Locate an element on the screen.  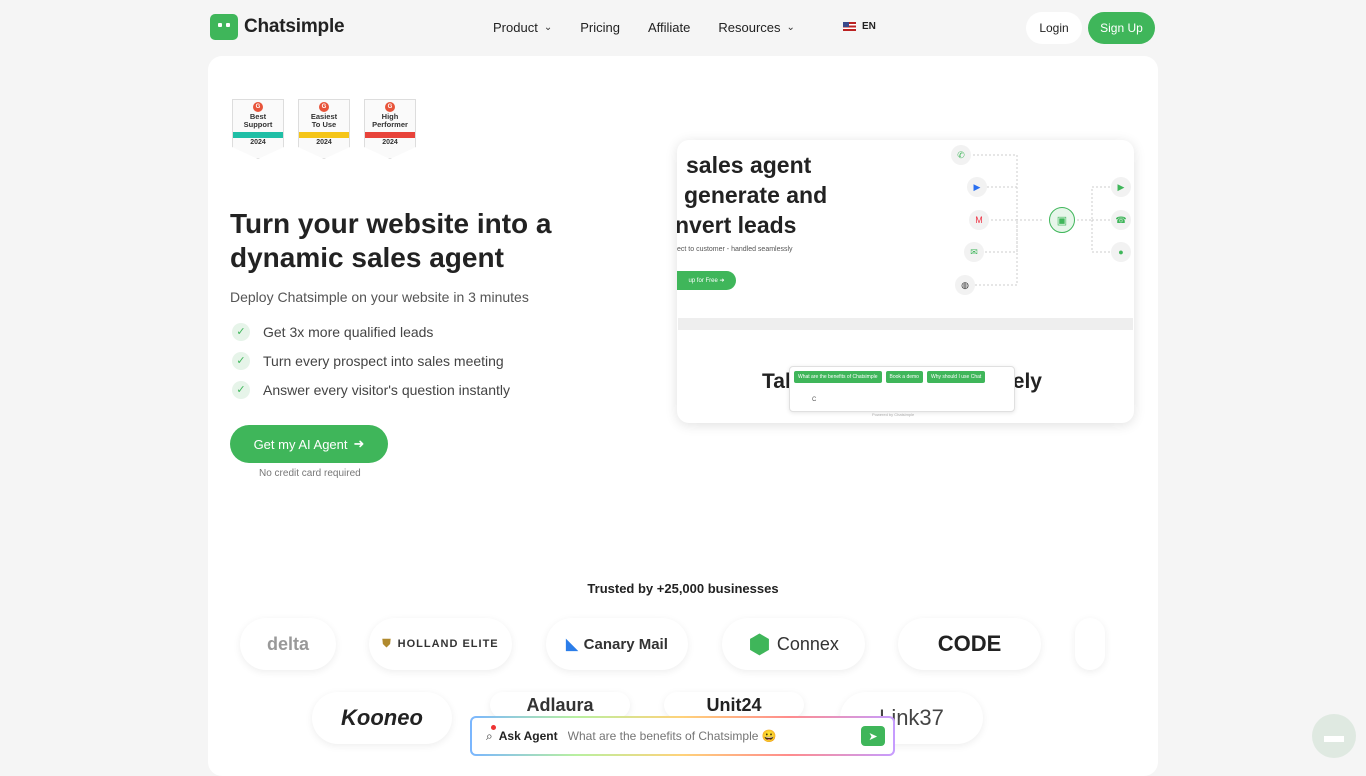
login-button: Login is located at coordinates (1054, 28).